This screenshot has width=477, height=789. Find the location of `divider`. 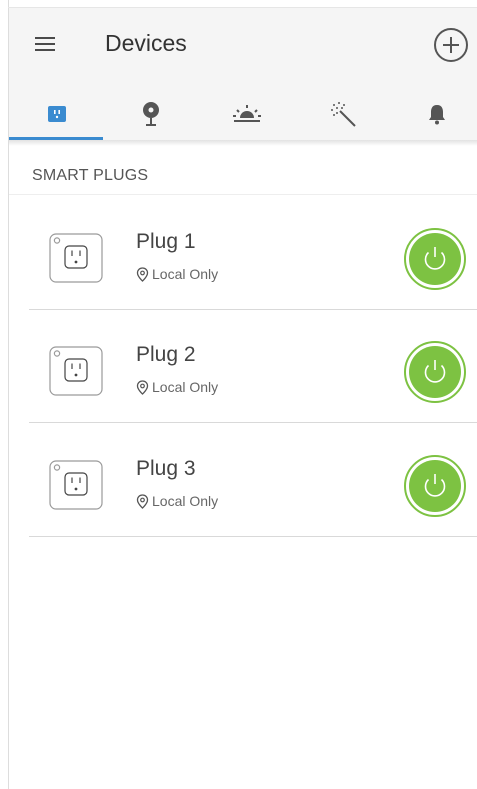

divider is located at coordinates (243, 194).